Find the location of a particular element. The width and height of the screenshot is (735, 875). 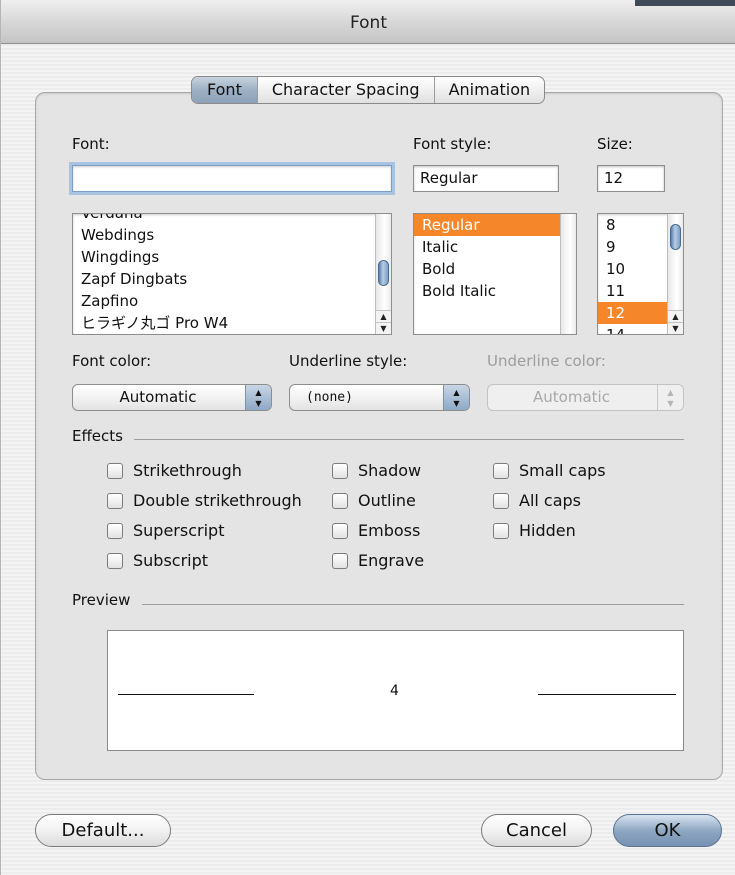

emboss-label: Emboss is located at coordinates (389, 530).